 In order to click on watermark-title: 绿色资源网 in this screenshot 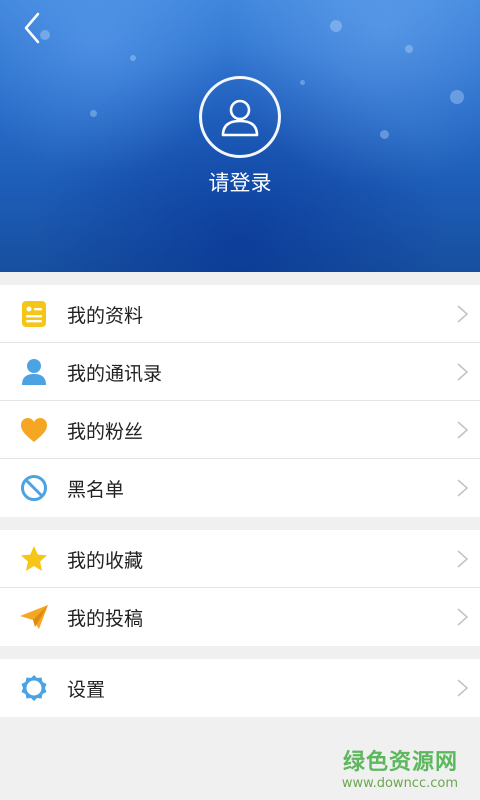, I will do `click(400, 762)`.